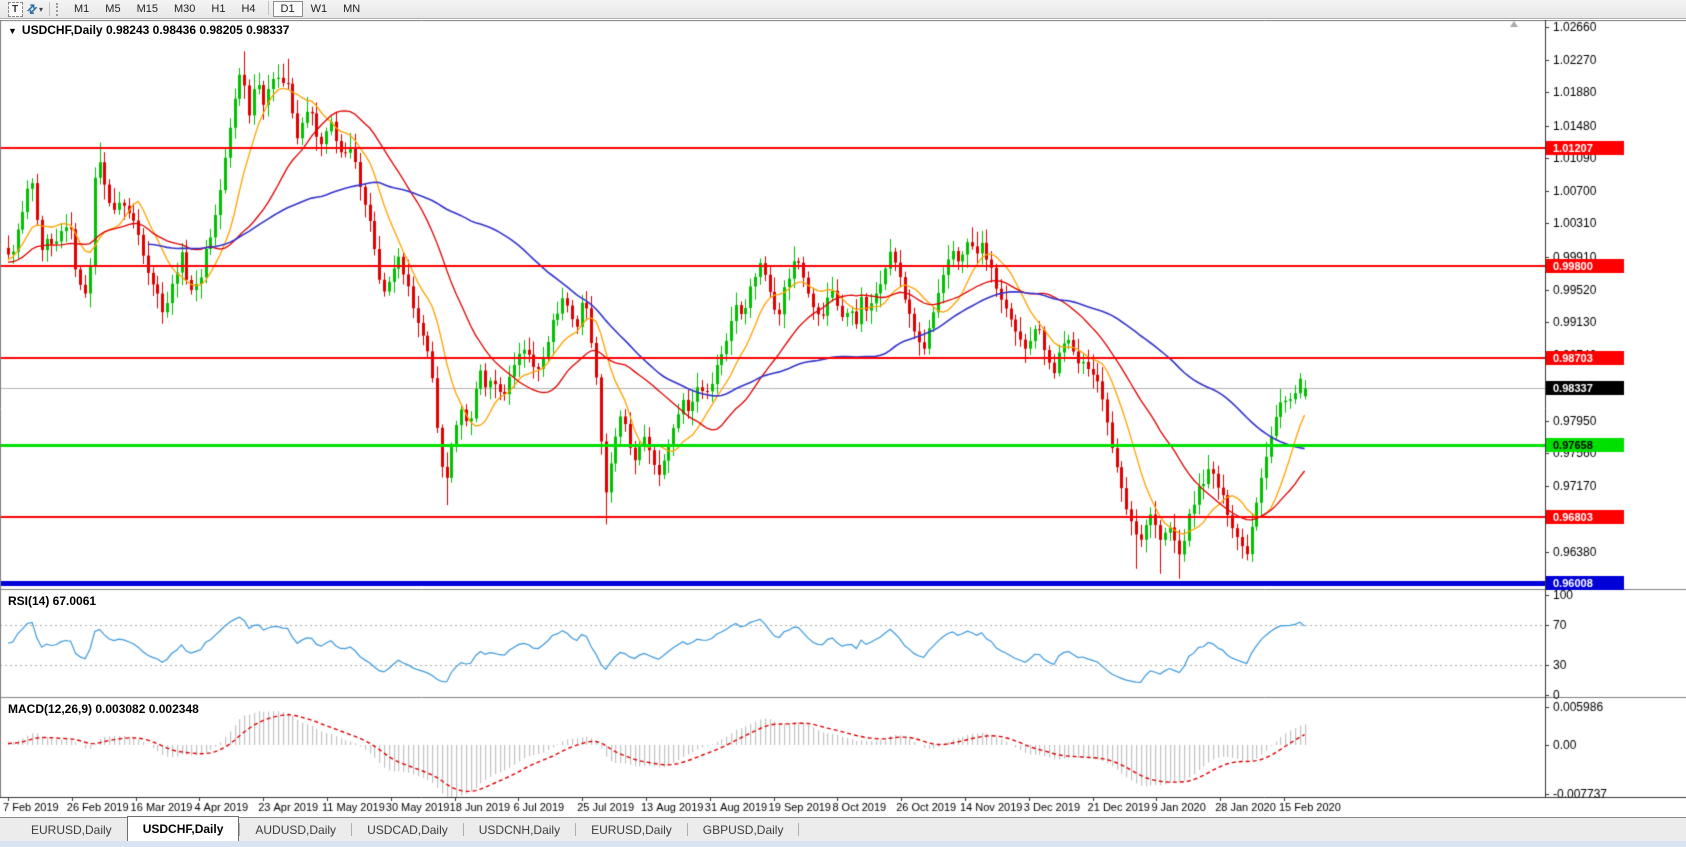 This screenshot has height=847, width=1686. What do you see at coordinates (519, 829) in the screenshot?
I see `bottom-tab-usdcnh-4: USDCNH,Daily` at bounding box center [519, 829].